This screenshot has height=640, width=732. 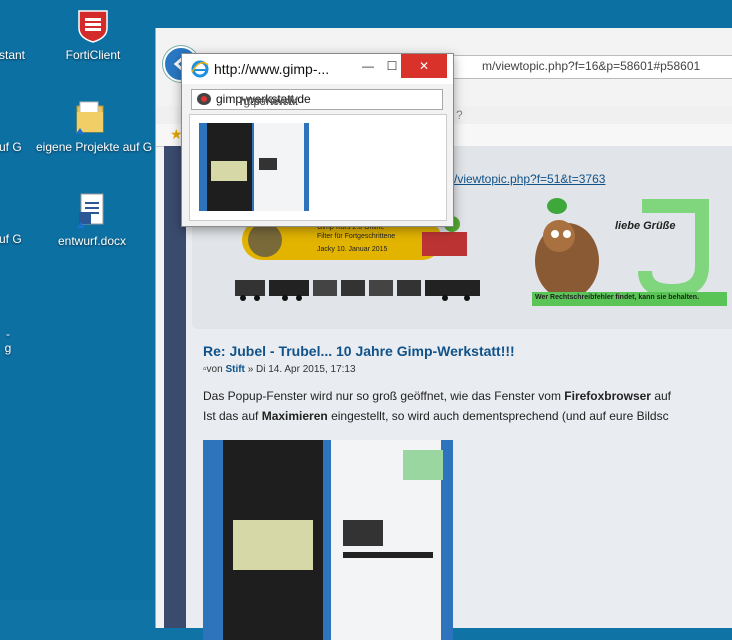 What do you see at coordinates (328, 540) in the screenshot?
I see `post-screenshot-image` at bounding box center [328, 540].